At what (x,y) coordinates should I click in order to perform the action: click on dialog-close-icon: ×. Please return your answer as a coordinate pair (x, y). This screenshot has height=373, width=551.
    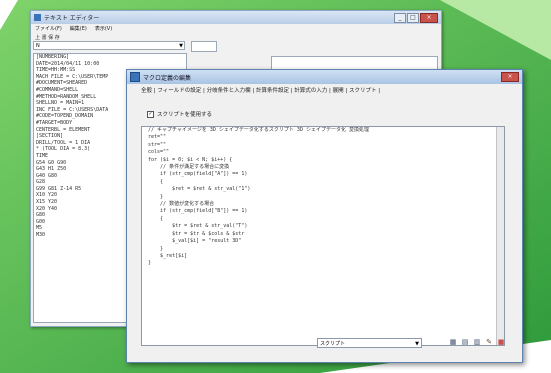
    Looking at the image, I should click on (510, 77).